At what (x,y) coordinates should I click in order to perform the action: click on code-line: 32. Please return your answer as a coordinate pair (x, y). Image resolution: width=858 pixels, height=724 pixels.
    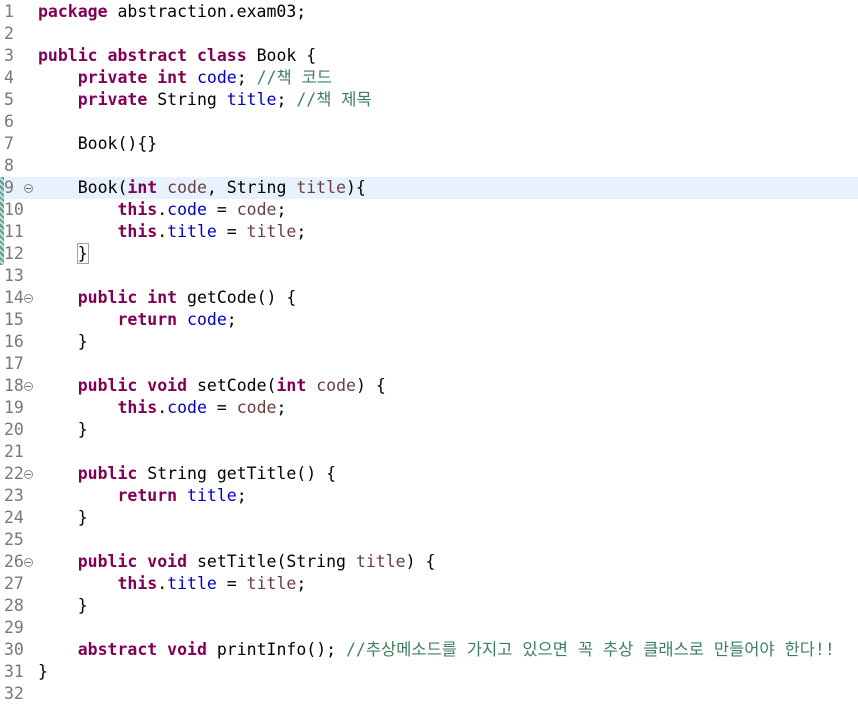
    Looking at the image, I should click on (429, 694).